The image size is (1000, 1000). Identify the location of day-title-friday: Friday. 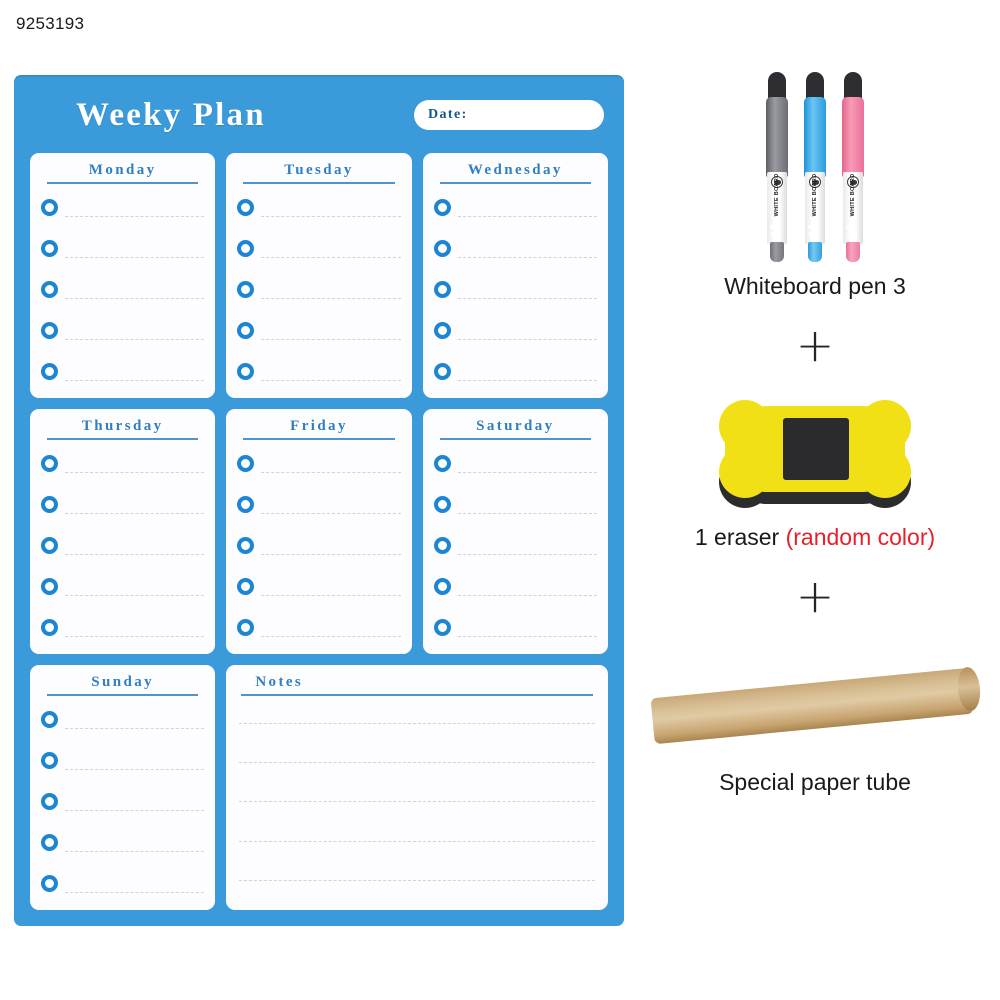
(319, 426).